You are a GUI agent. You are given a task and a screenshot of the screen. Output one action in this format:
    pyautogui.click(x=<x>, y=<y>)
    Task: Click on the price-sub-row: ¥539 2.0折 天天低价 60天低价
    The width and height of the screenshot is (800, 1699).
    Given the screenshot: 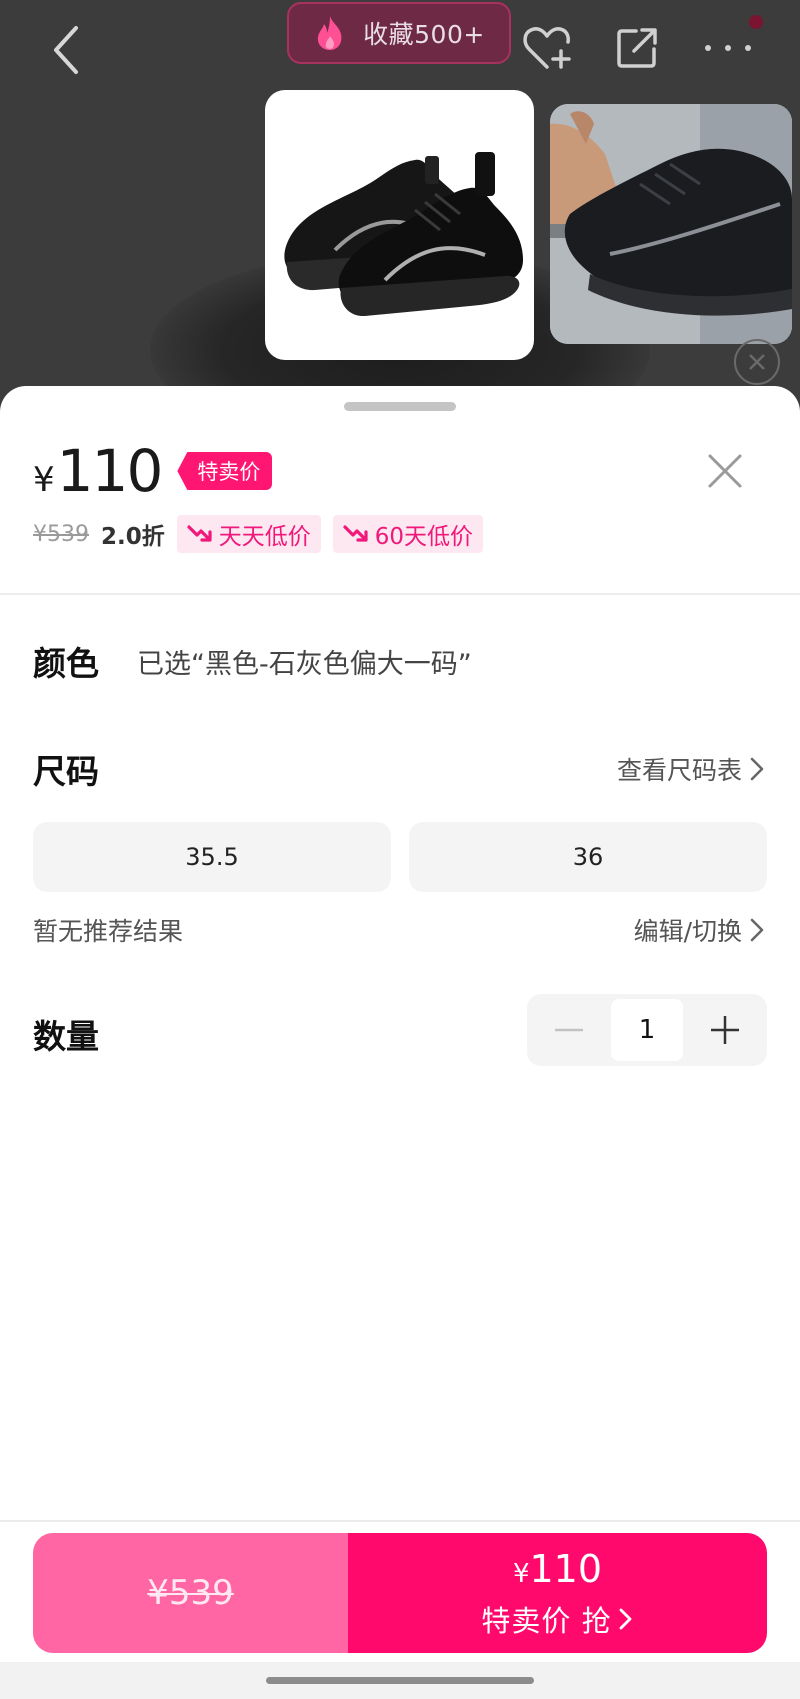 What is the action you would take?
    pyautogui.click(x=258, y=534)
    